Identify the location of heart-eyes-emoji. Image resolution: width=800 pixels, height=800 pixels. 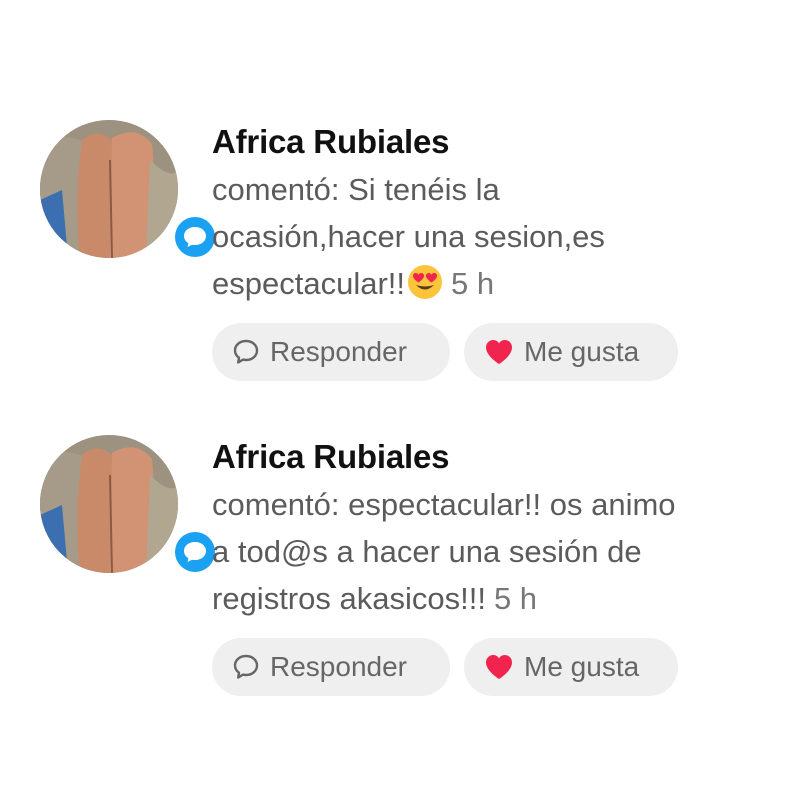
(425, 288).